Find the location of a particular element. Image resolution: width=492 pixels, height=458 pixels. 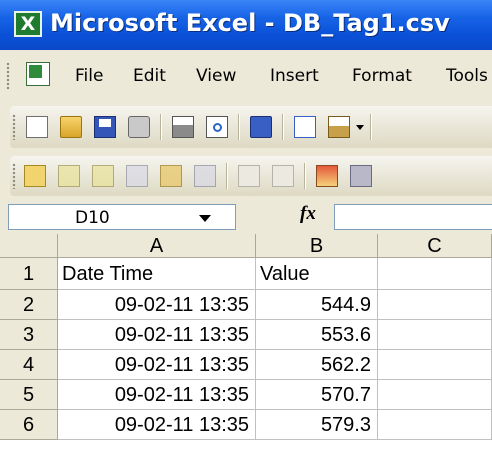

paste-dropdown-icon is located at coordinates (360, 127).